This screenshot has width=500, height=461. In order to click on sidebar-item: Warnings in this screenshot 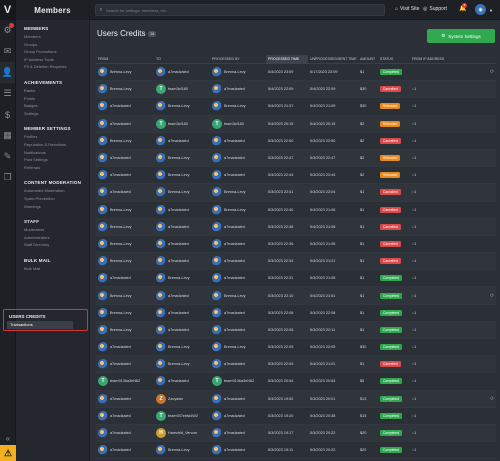, I will do `click(56, 207)`.